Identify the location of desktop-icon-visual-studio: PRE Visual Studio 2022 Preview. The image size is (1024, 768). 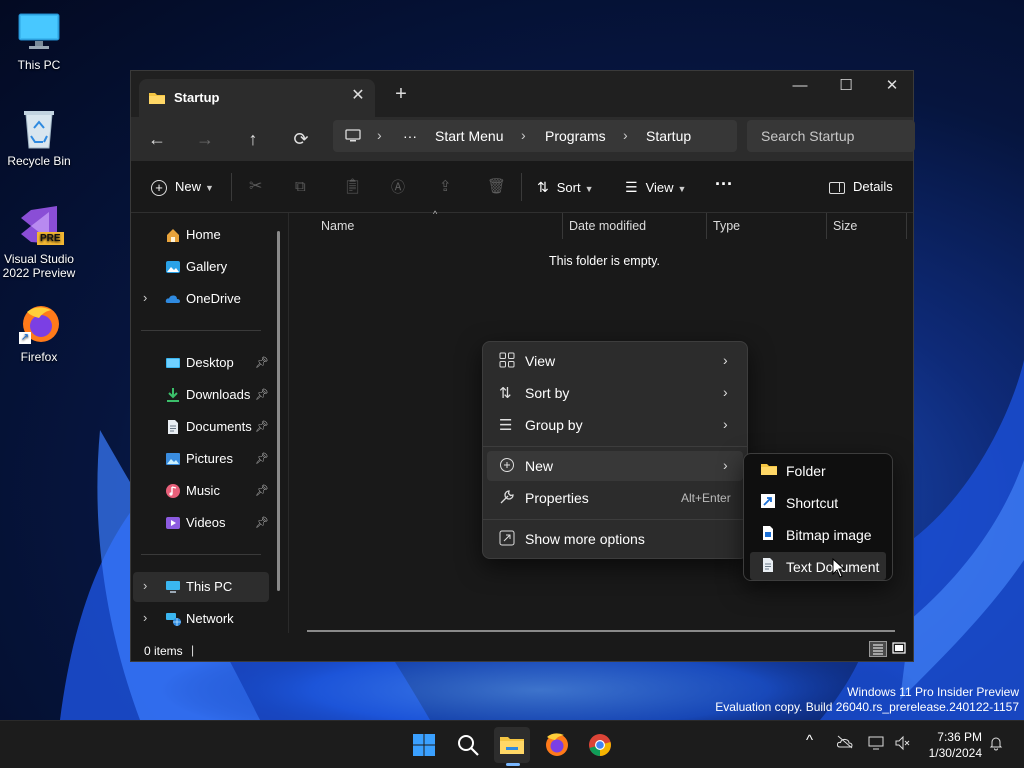
(39, 242).